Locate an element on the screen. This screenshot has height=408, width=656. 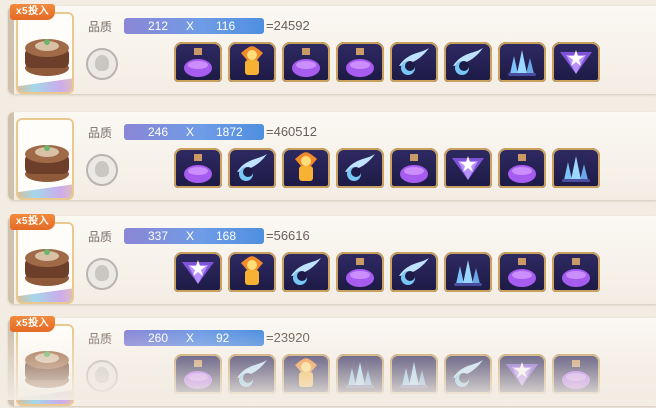
quality-bar: 246 X 1872 is located at coordinates (194, 132).